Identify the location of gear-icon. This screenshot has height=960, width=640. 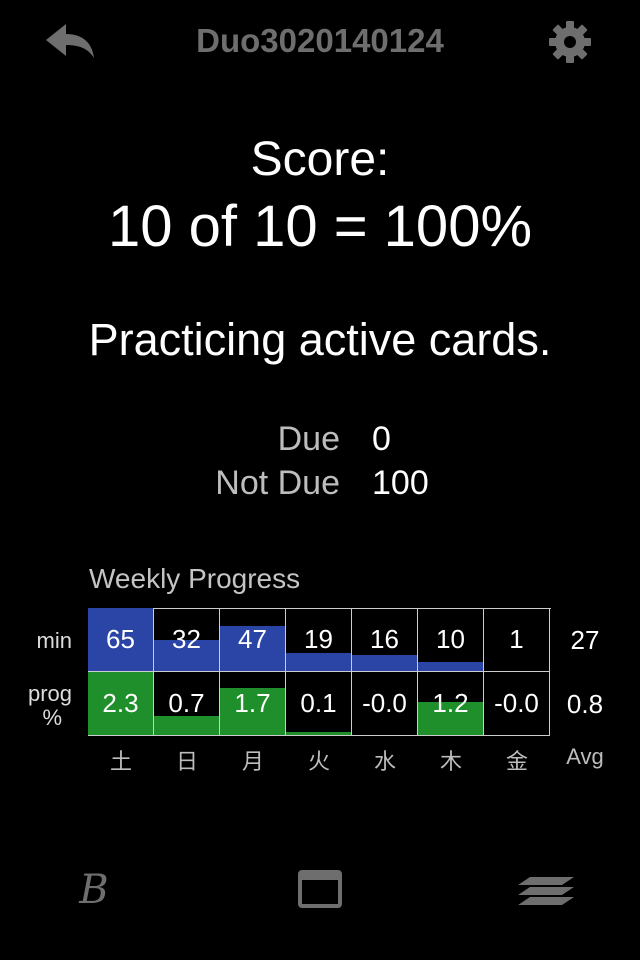
(570, 42).